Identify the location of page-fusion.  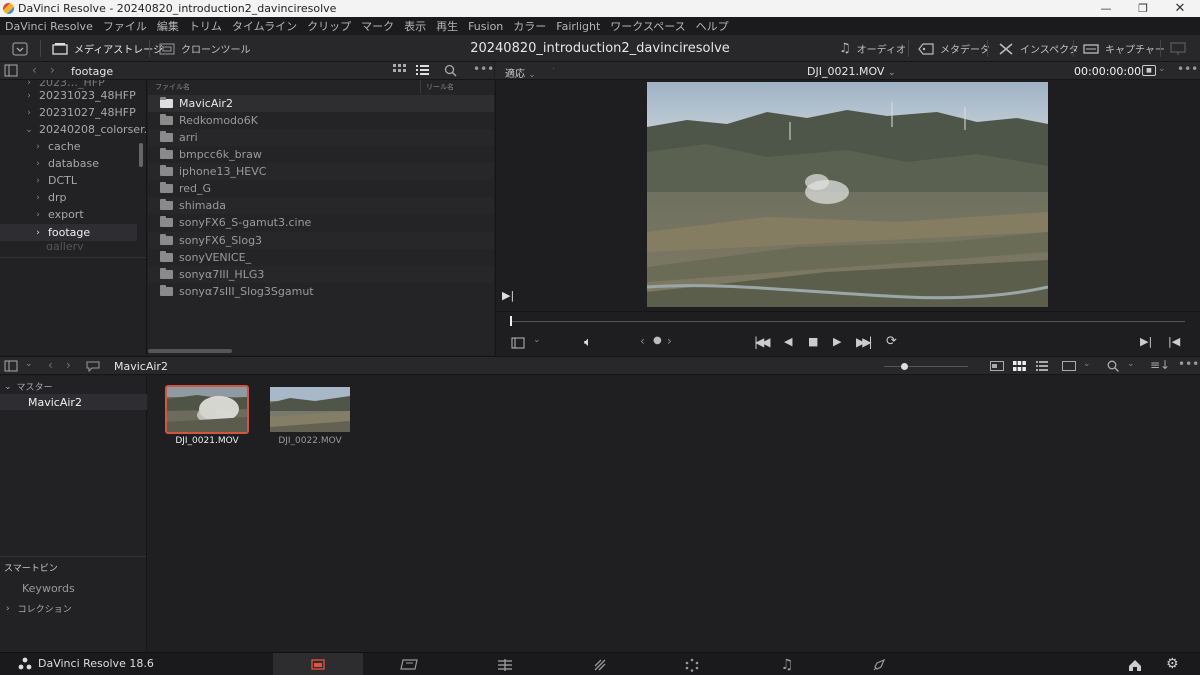
(600, 664).